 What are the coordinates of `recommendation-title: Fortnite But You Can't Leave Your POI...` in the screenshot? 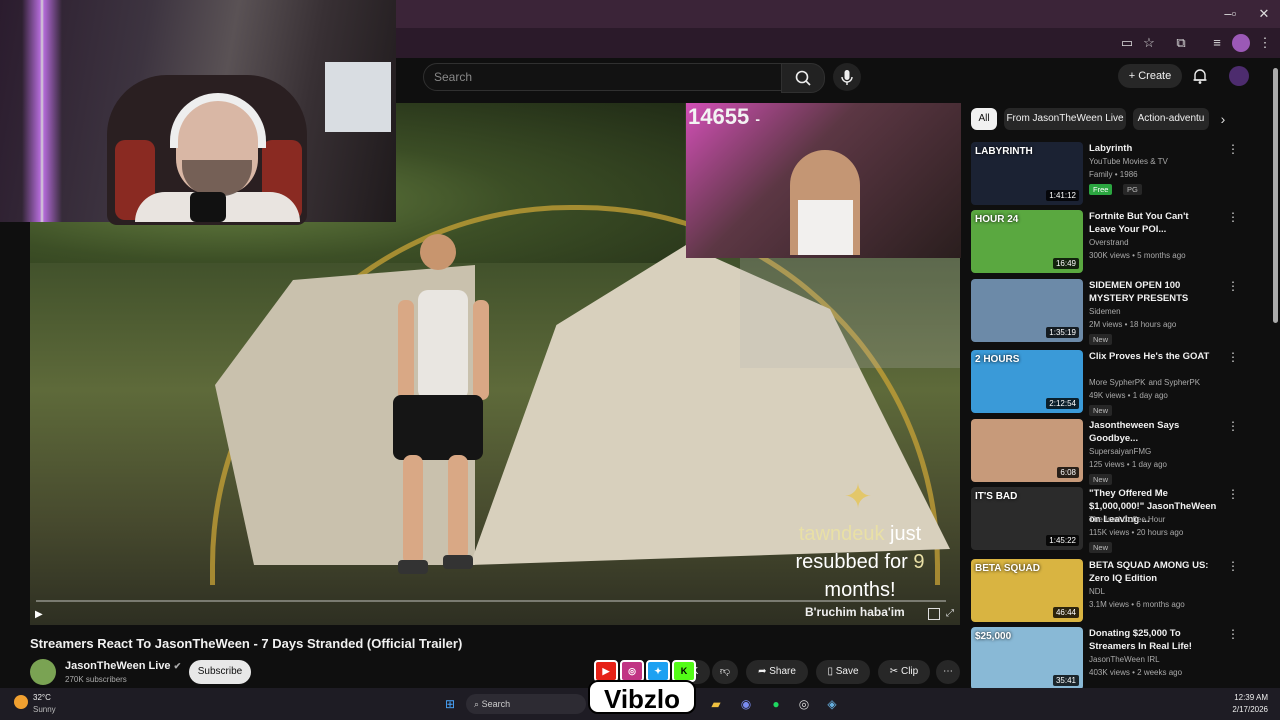 It's located at (1153, 223).